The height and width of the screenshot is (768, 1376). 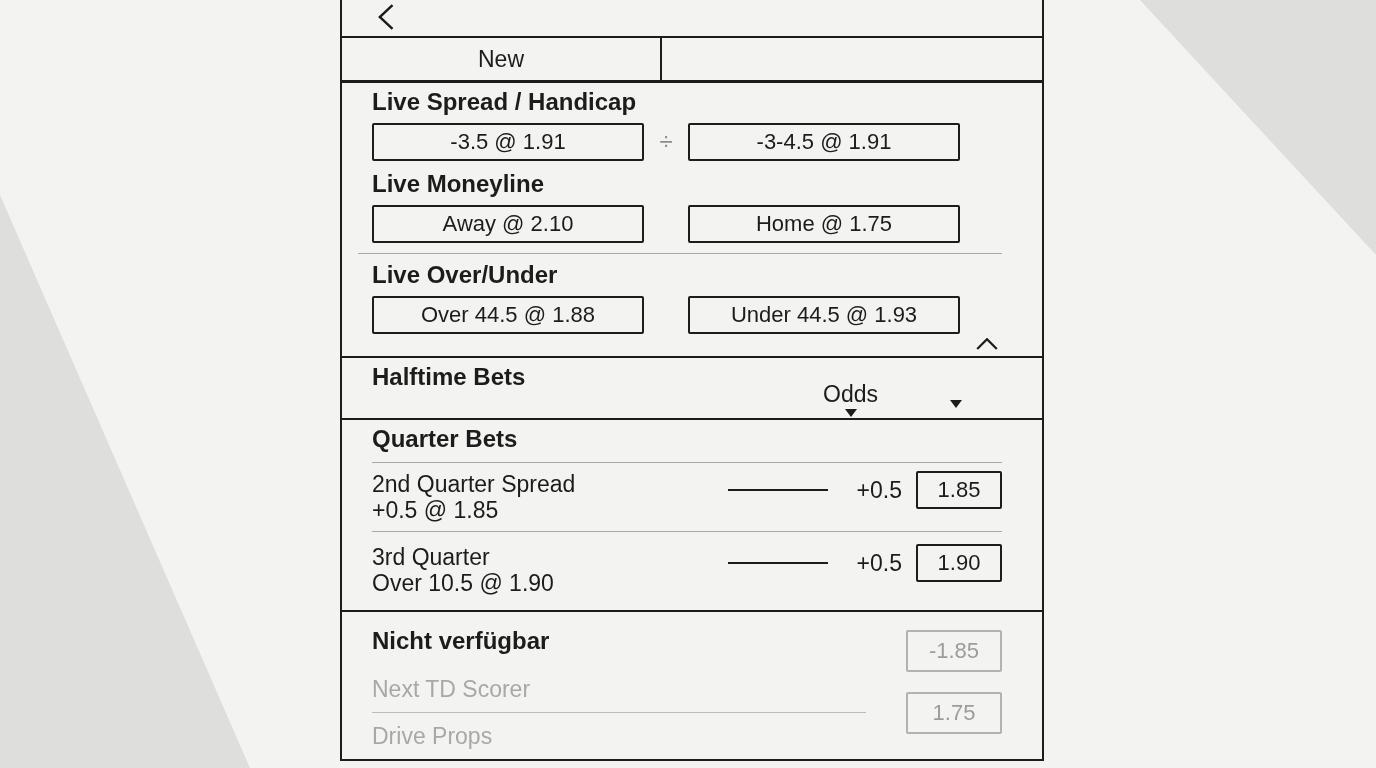 What do you see at coordinates (451, 689) in the screenshot?
I see `market-name: Next TD Scorer` at bounding box center [451, 689].